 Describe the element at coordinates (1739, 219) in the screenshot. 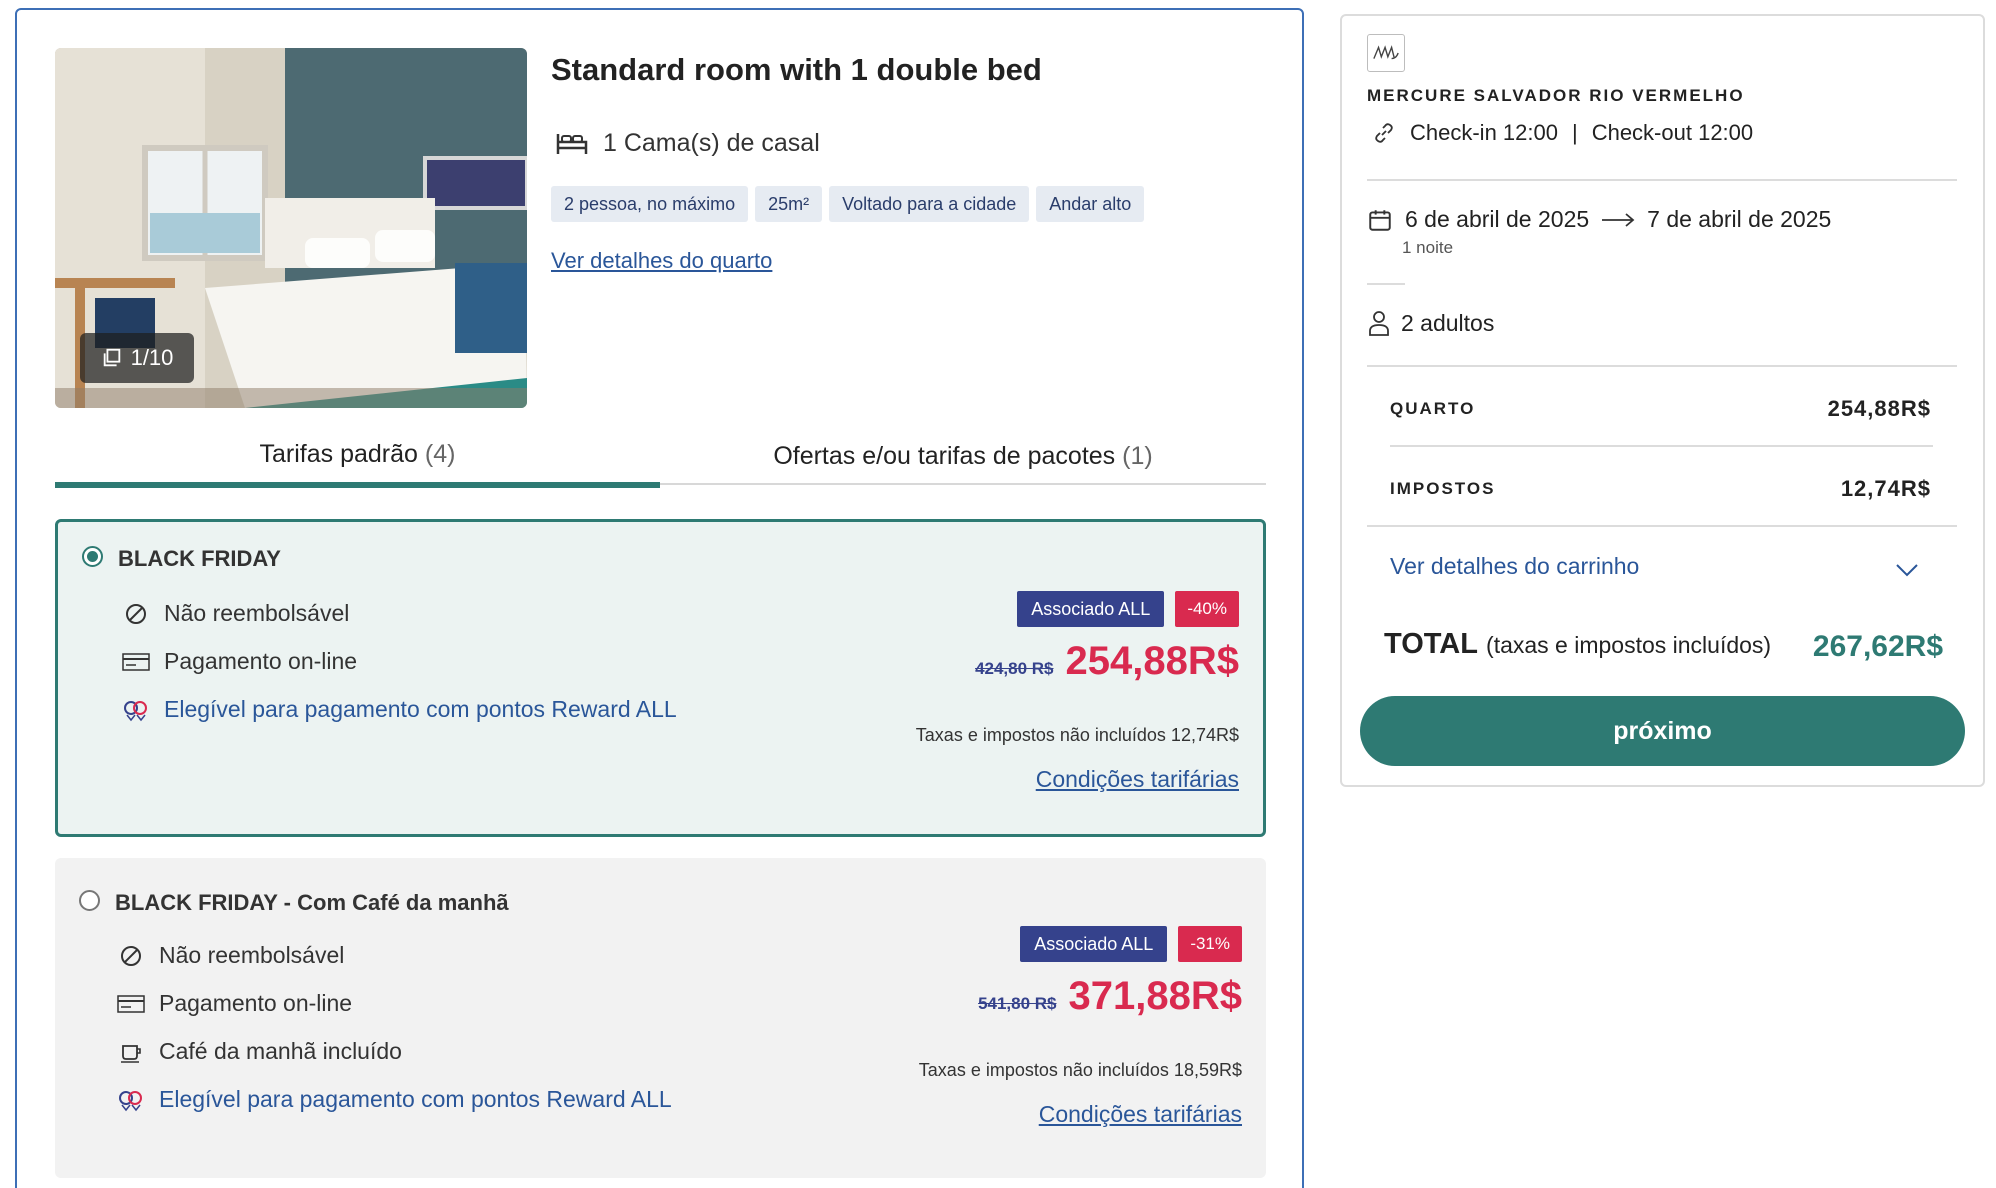

I see `date-to: 7 de abril de 2025` at that location.